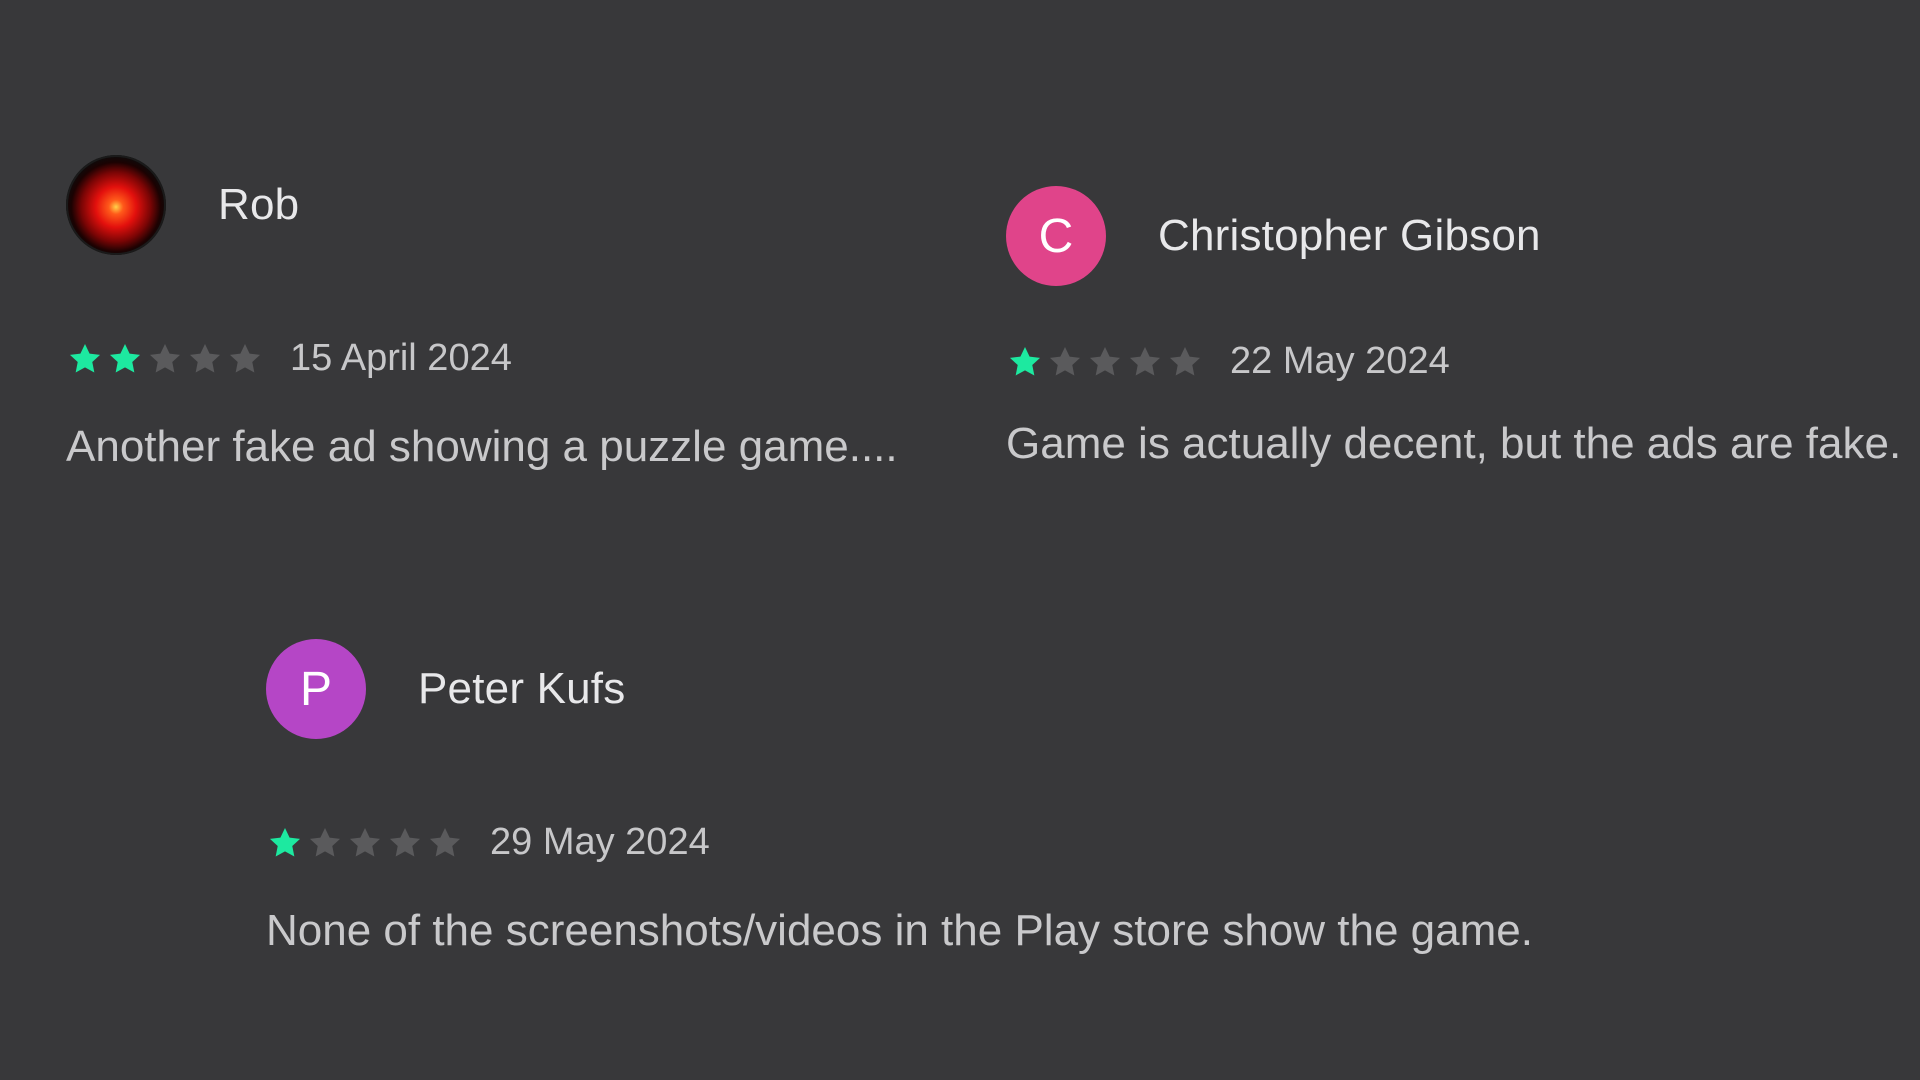  Describe the element at coordinates (401, 358) in the screenshot. I see `review-date: 15 April 2024` at that location.